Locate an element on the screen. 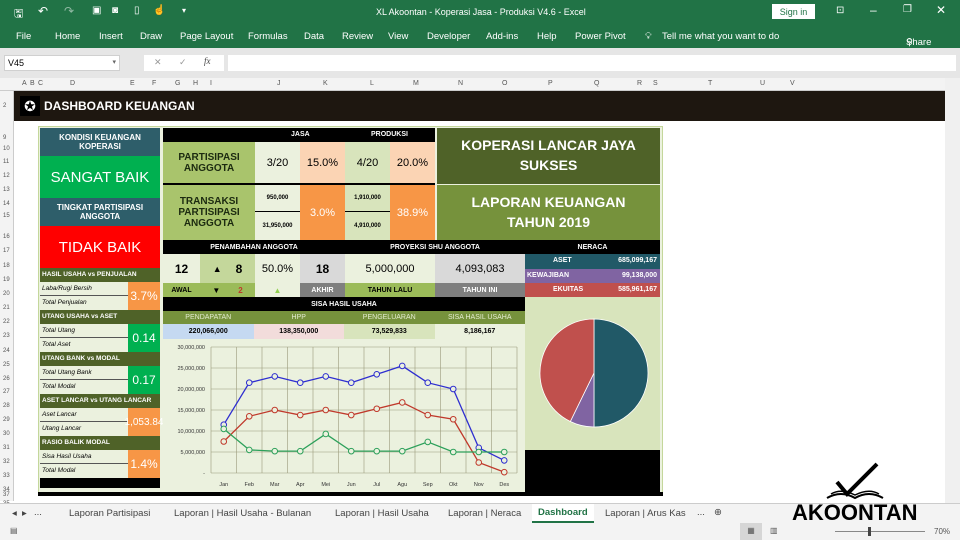 The width and height of the screenshot is (960, 540). name-box: V45 ▾ is located at coordinates (62, 63).